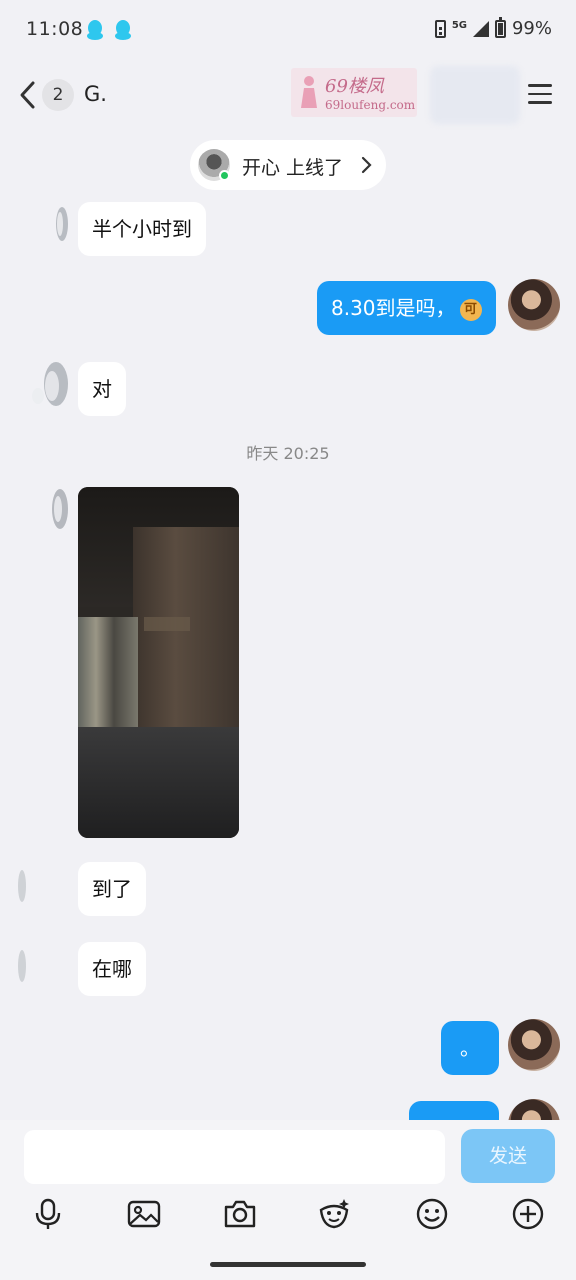  Describe the element at coordinates (112, 889) in the screenshot. I see `message-bubble-incoming: 到了` at that location.